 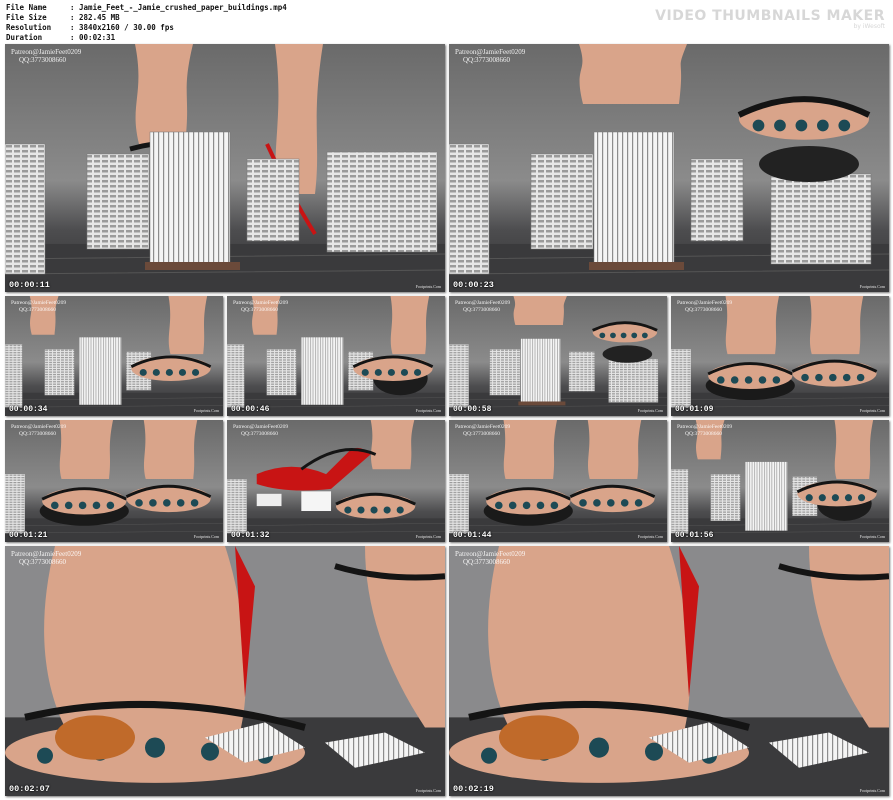 What do you see at coordinates (28, 535) in the screenshot?
I see `thumbnail-timestamp: 00:01:21` at bounding box center [28, 535].